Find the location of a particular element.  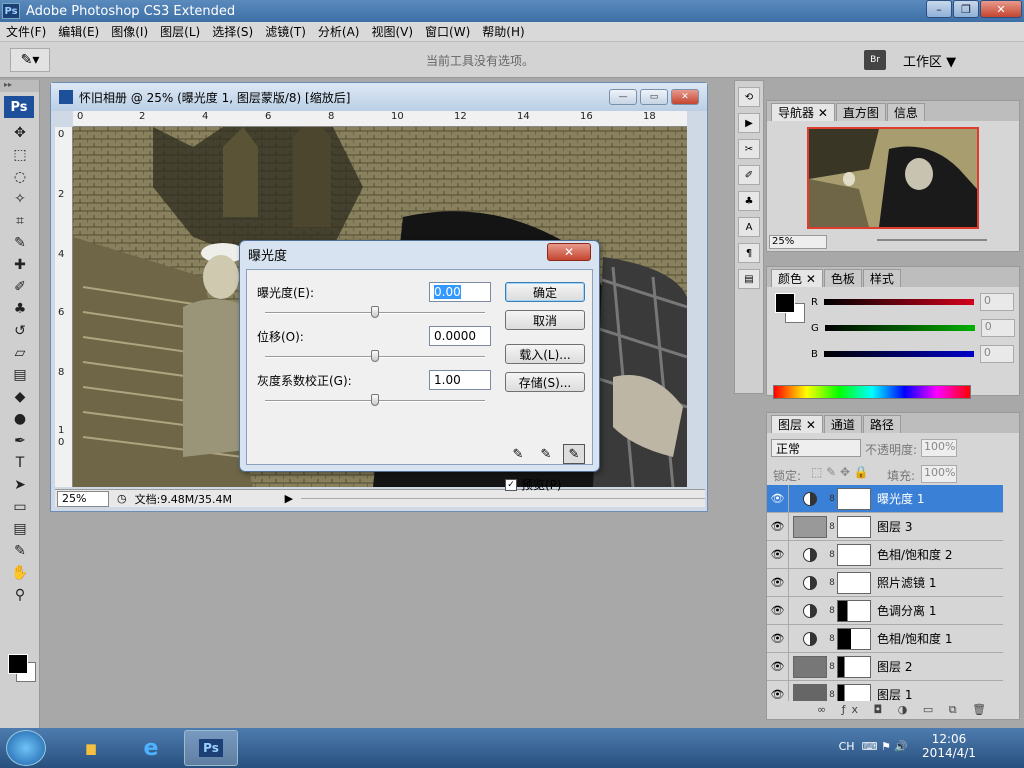

layer-row: 👁 8 色相/饱和度 2 is located at coordinates (885, 554).